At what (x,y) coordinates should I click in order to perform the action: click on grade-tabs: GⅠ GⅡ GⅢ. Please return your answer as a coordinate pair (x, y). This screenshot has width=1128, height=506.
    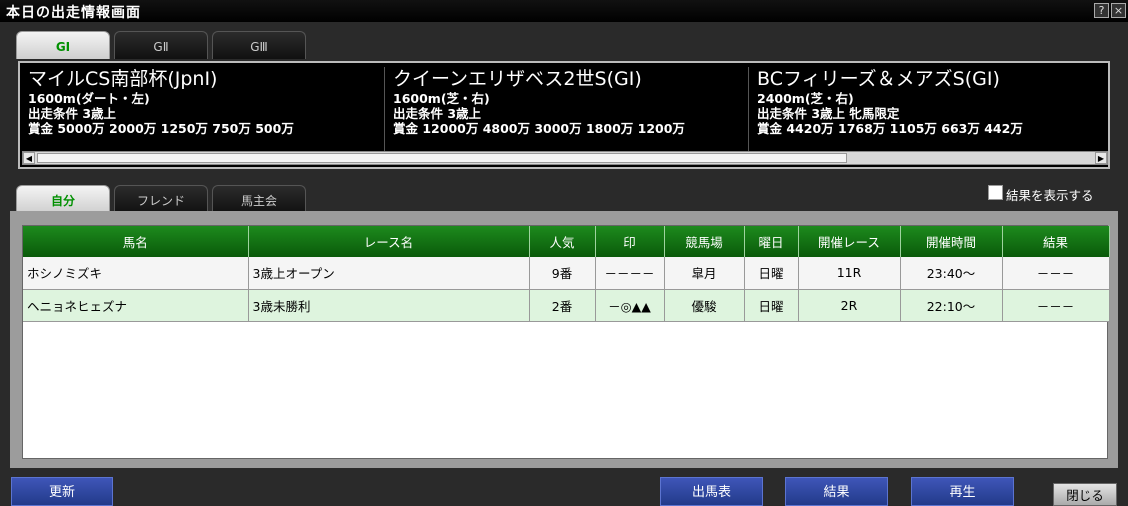
    Looking at the image, I should click on (166, 45).